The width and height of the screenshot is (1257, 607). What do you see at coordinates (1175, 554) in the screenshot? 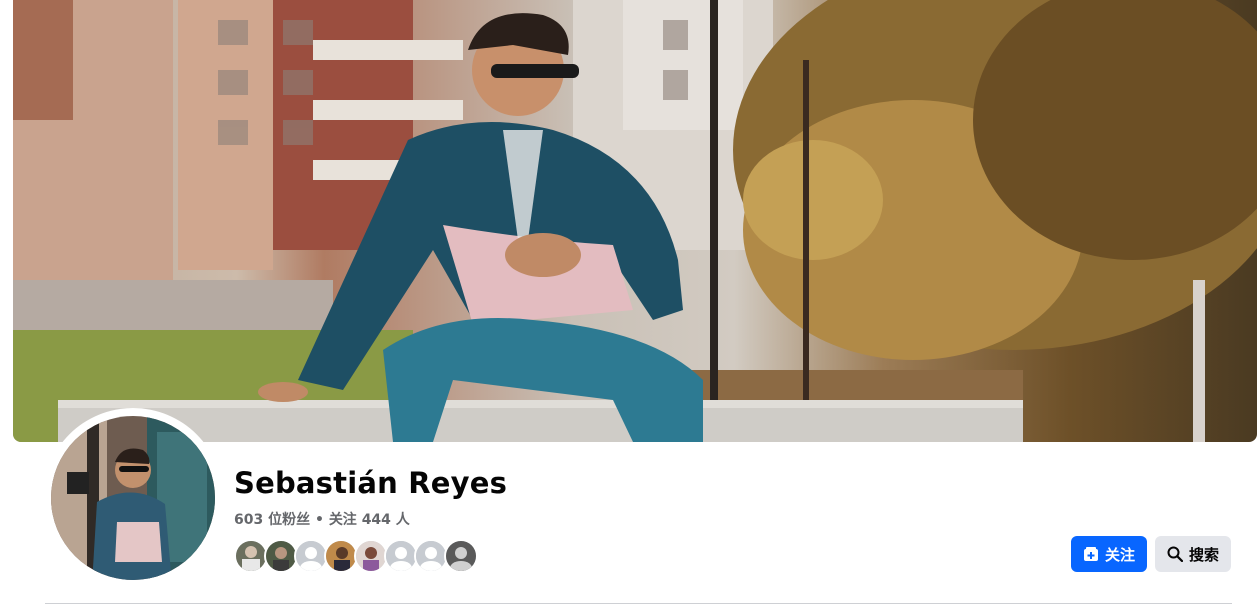
I see `search-icon` at bounding box center [1175, 554].